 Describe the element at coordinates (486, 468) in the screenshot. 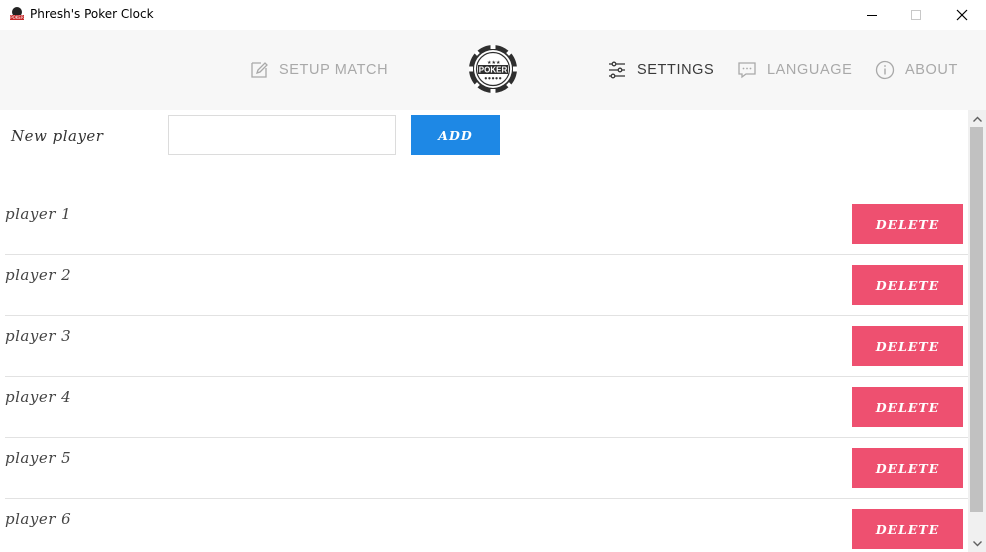

I see `player-row: player 5 DELETE` at that location.